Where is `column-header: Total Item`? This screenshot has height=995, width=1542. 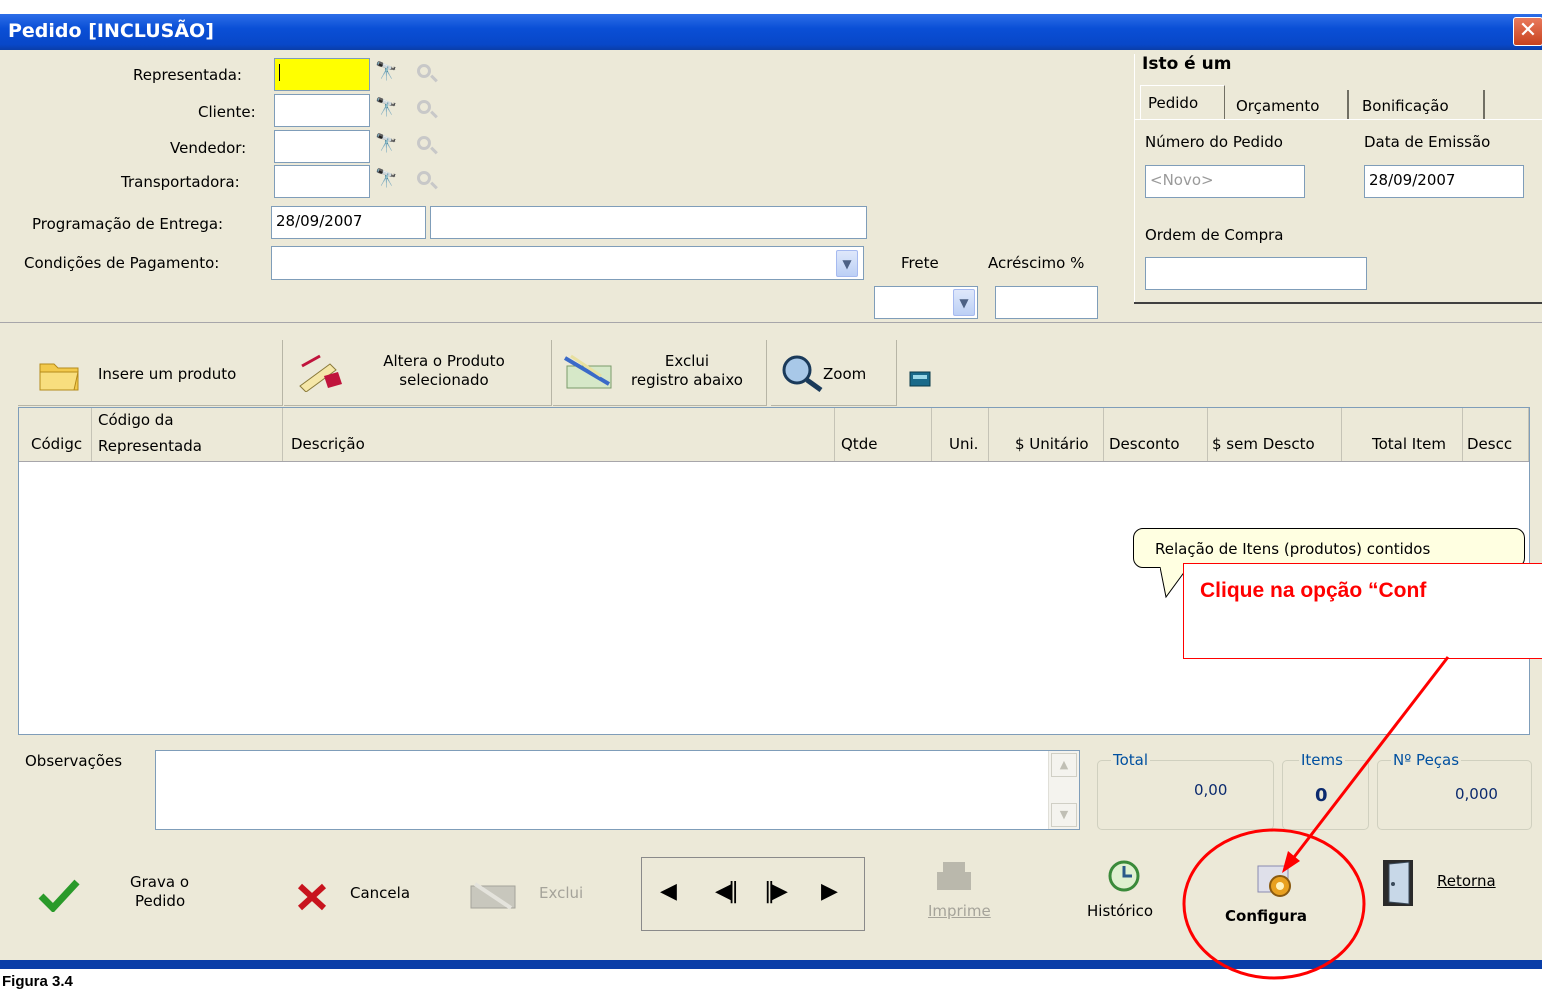 column-header: Total Item is located at coordinates (1402, 434).